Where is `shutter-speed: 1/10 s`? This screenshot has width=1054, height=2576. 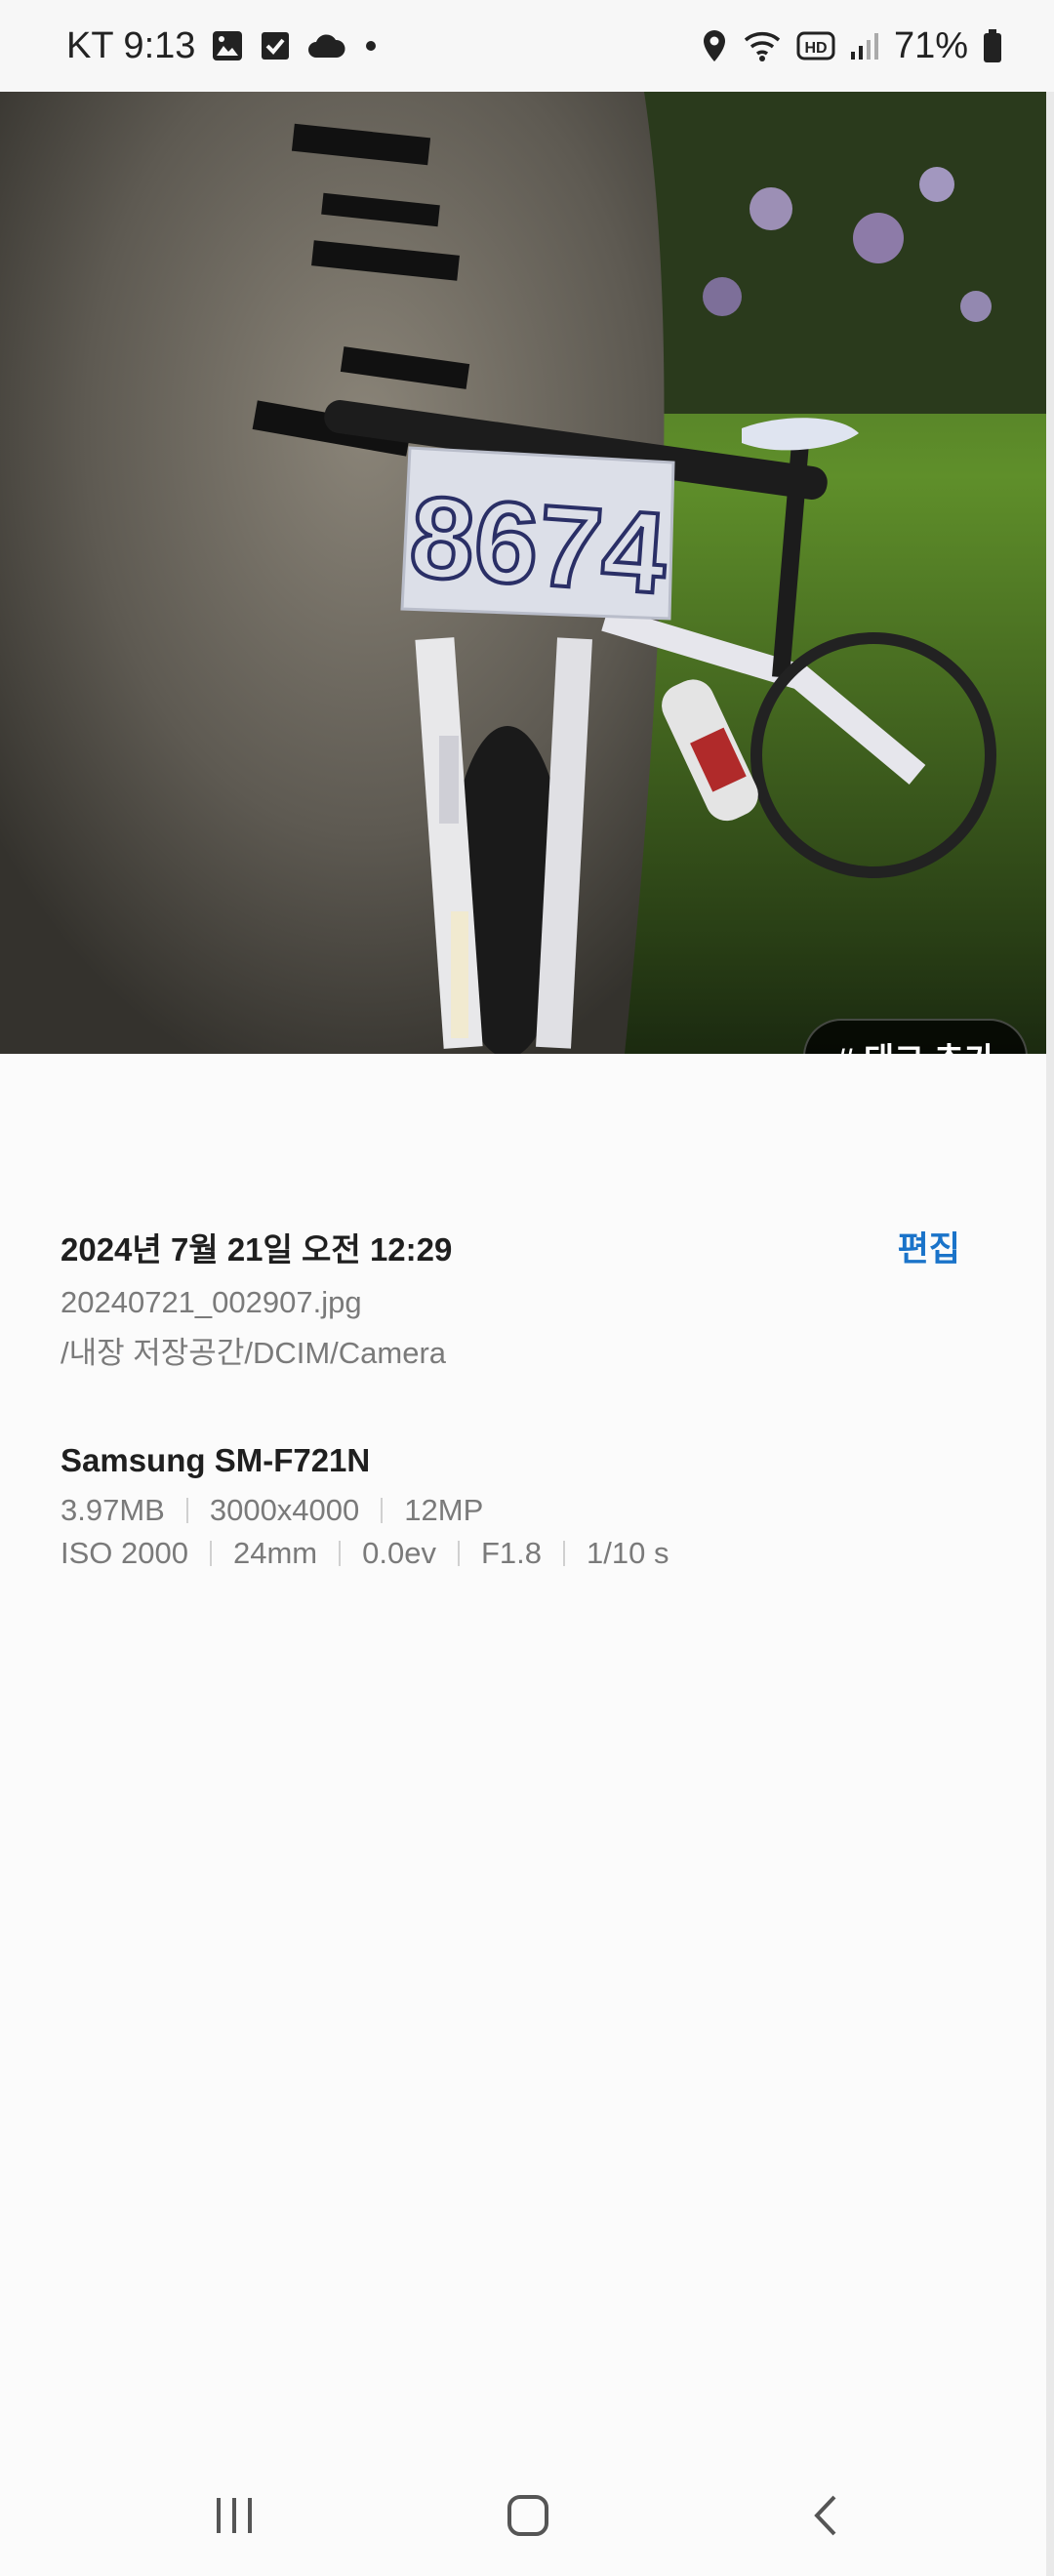 shutter-speed: 1/10 s is located at coordinates (628, 1553).